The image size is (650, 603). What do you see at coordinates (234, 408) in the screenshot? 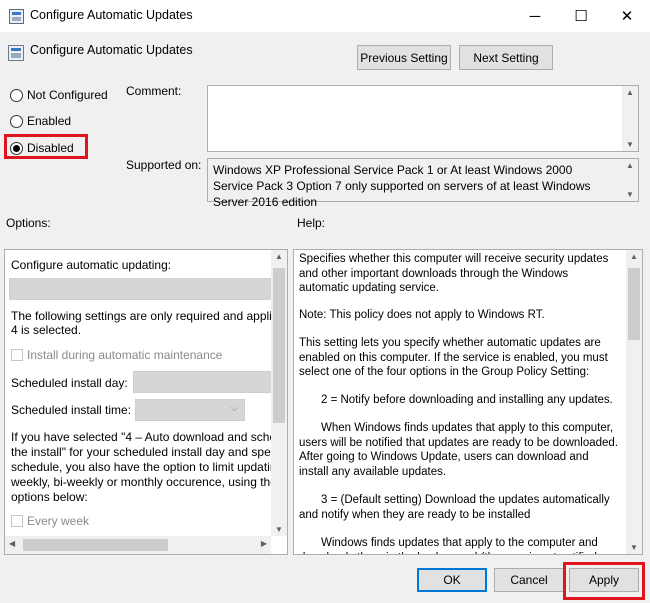
I see `chevron-down-icon: ⌵` at bounding box center [234, 408].